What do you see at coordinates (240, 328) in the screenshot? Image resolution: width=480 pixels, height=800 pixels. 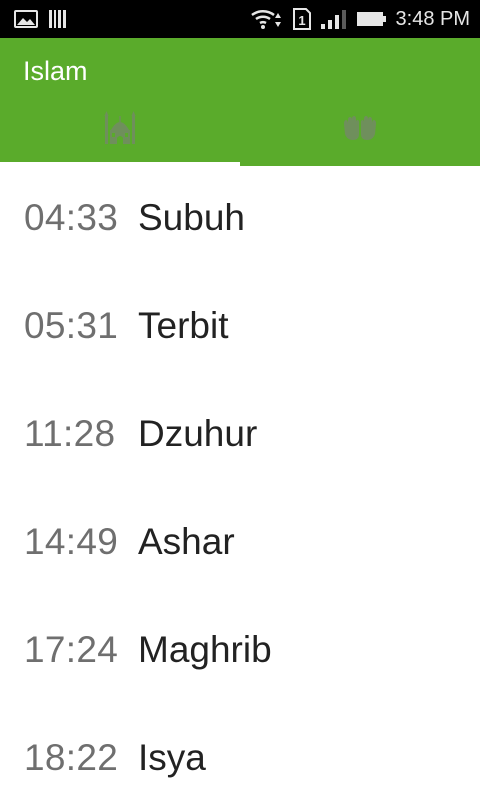 I see `prayer-row-terbit: 05:31 Terbit` at bounding box center [240, 328].